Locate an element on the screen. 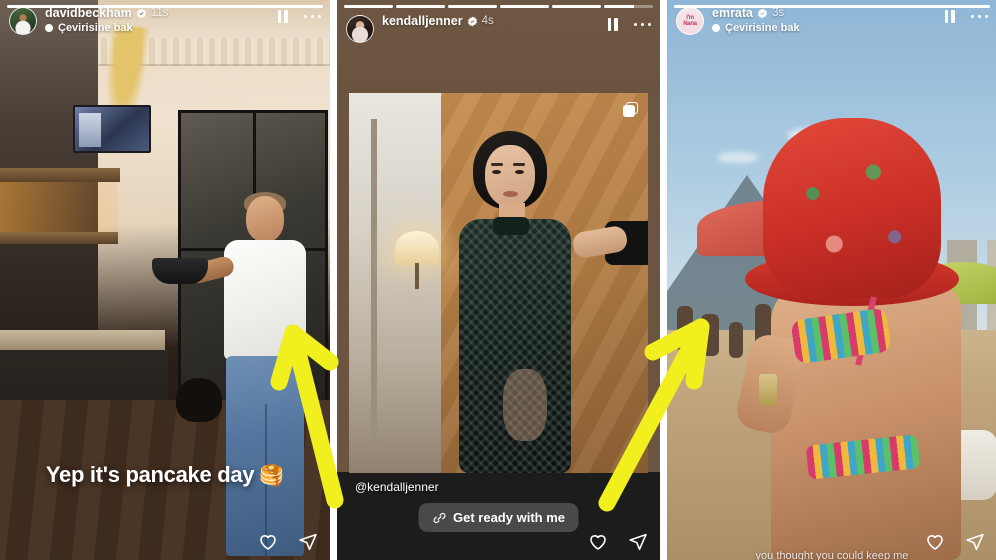  head is located at coordinates (265, 219).